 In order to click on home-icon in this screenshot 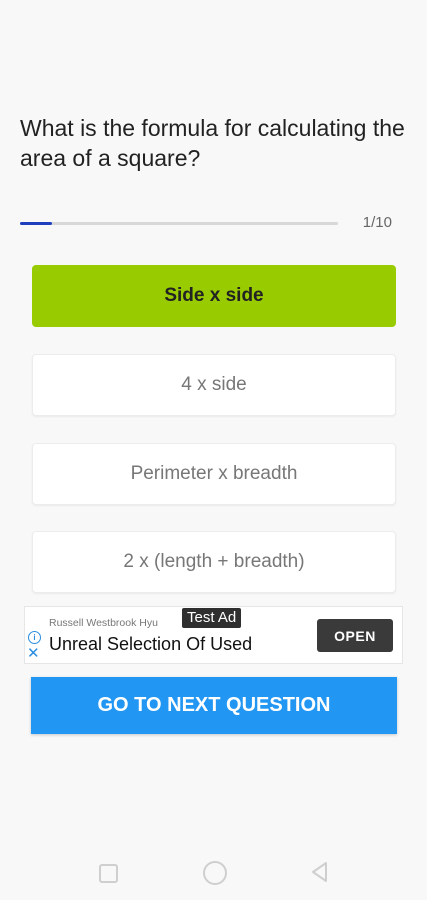, I will do `click(215, 873)`.